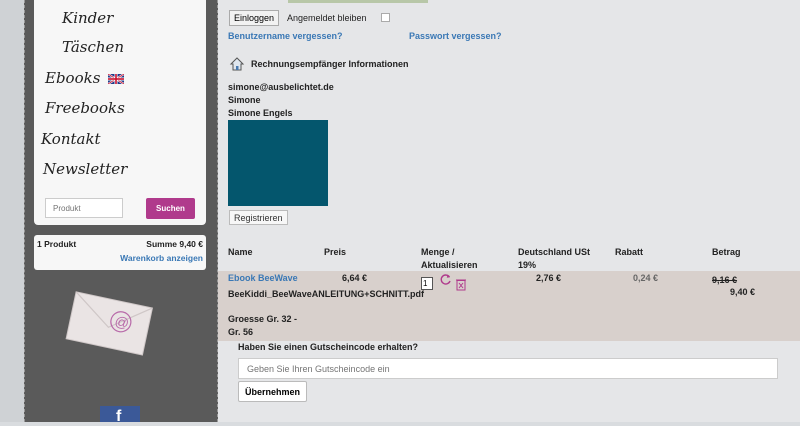  What do you see at coordinates (449, 265) in the screenshot?
I see `col-header-update: Aktualisieren` at bounding box center [449, 265].